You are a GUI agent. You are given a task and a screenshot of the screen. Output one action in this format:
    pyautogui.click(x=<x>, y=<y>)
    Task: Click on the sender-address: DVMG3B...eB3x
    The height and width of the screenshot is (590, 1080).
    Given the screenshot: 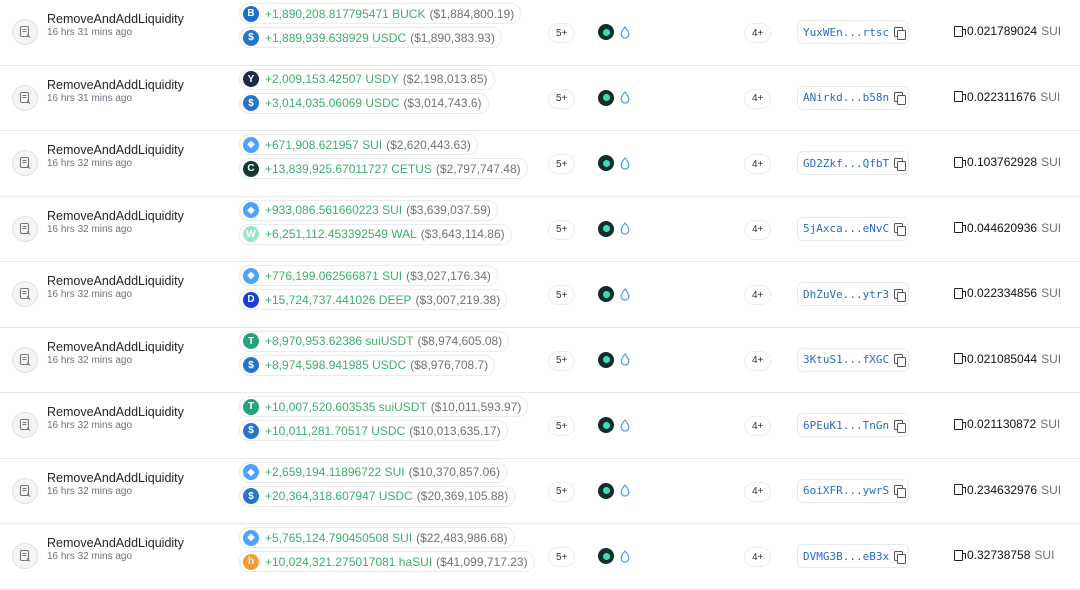 What is the action you would take?
    pyautogui.click(x=853, y=556)
    